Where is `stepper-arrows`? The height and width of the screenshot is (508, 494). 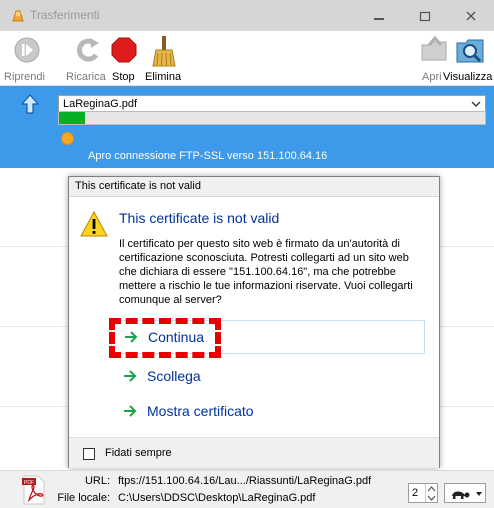 stepper-arrows is located at coordinates (431, 493).